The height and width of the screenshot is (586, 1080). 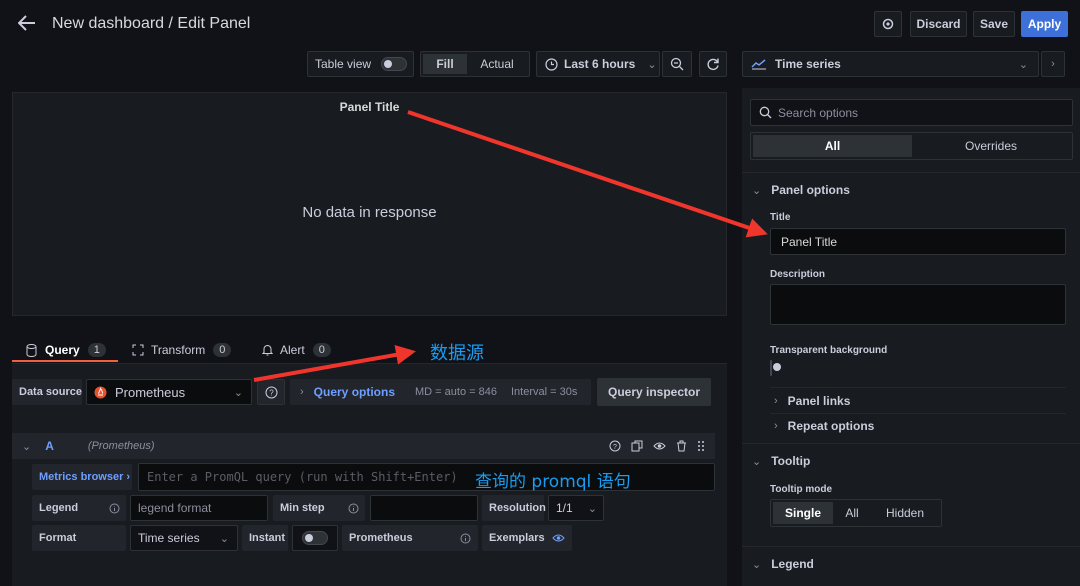 I want to click on annotation-arrow-datasource, so click(x=334, y=363).